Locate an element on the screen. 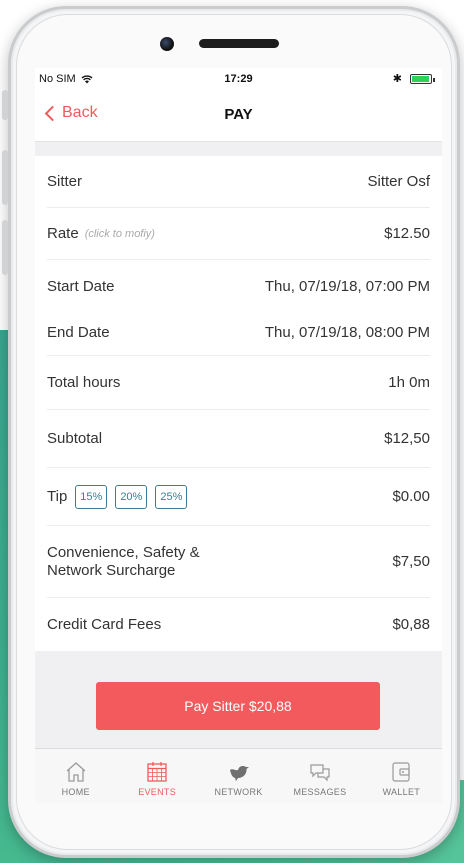 This screenshot has width=464, height=863. earpiece-speaker is located at coordinates (239, 43).